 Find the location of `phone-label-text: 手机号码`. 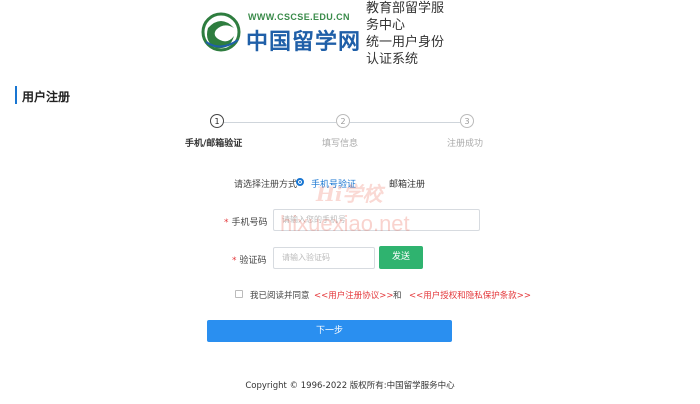

phone-label-text: 手机号码 is located at coordinates (249, 223).